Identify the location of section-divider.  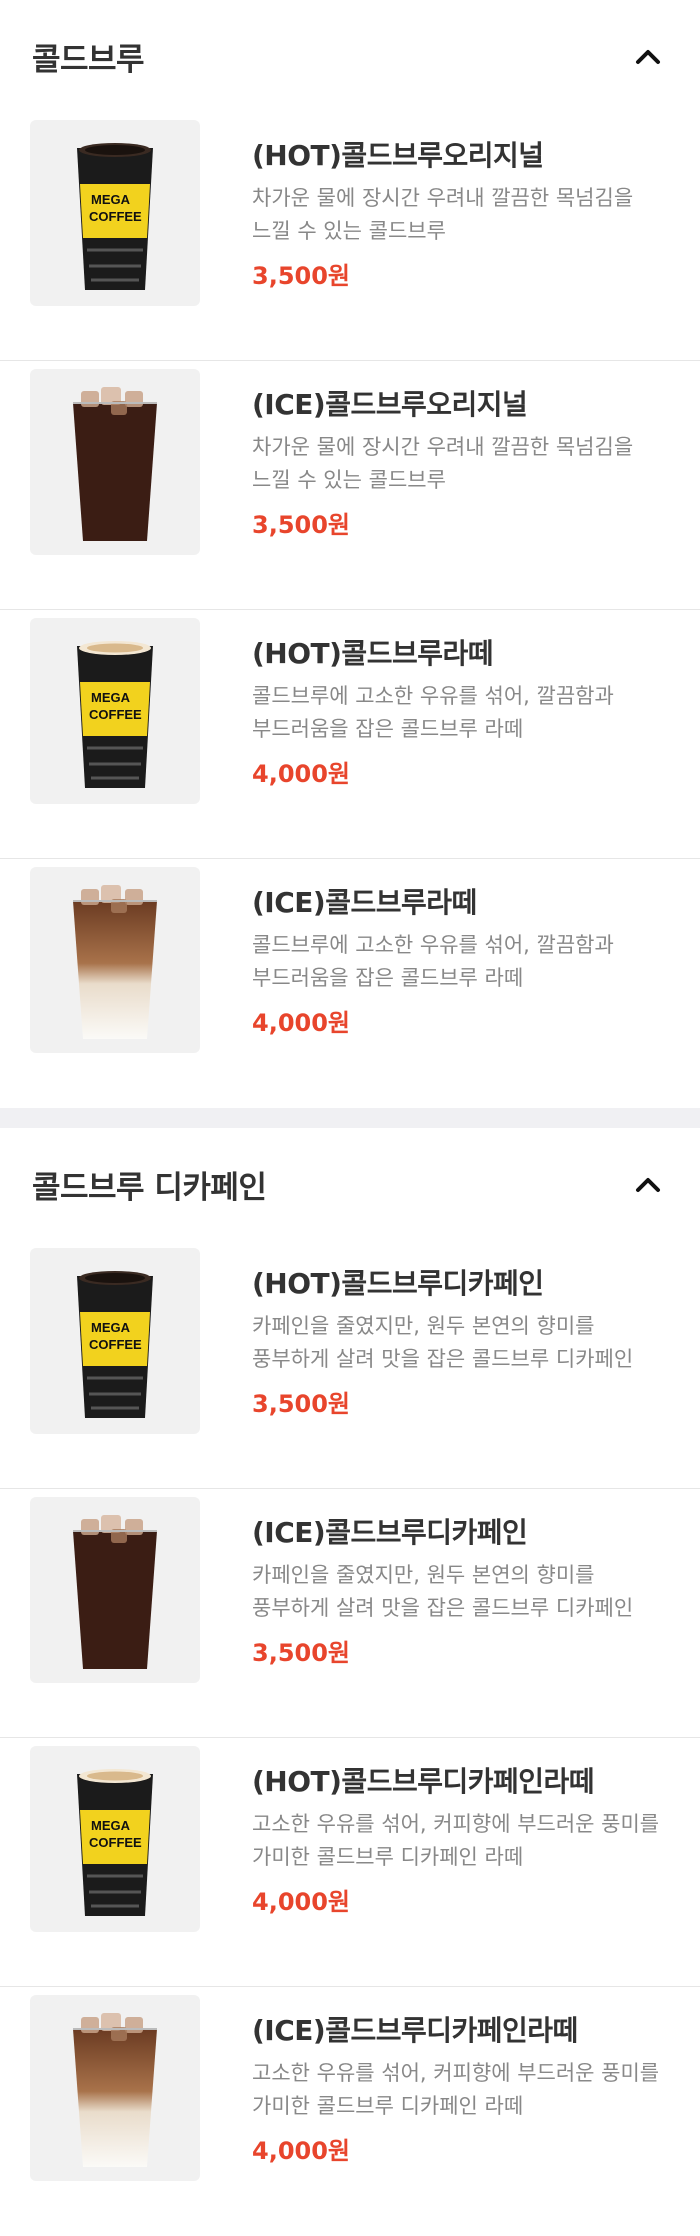
(350, 1118).